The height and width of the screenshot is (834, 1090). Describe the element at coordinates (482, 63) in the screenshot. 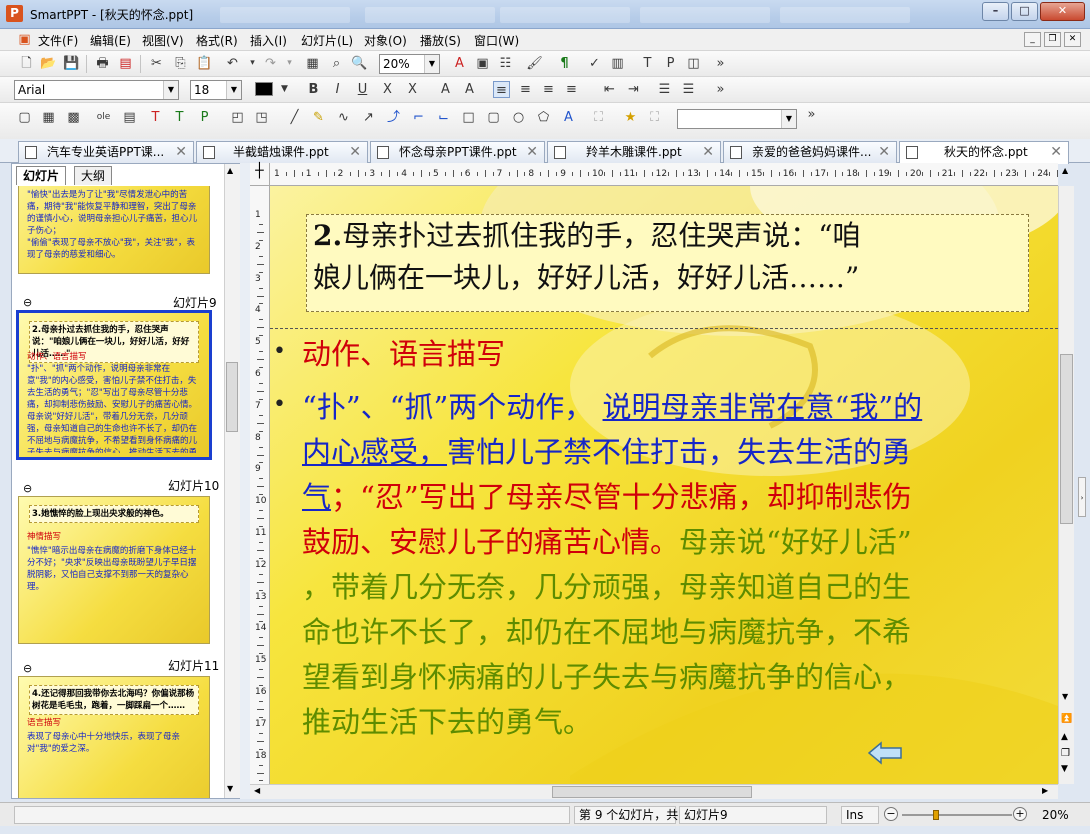

I see `insert-image-icon: ▣` at that location.